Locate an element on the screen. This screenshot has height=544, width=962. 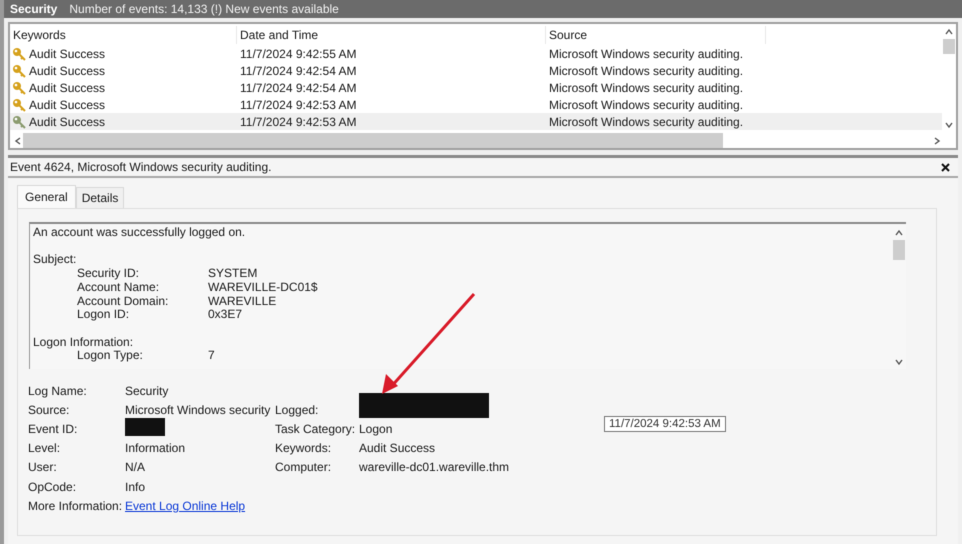
column-header: Date and Time is located at coordinates (391, 35).